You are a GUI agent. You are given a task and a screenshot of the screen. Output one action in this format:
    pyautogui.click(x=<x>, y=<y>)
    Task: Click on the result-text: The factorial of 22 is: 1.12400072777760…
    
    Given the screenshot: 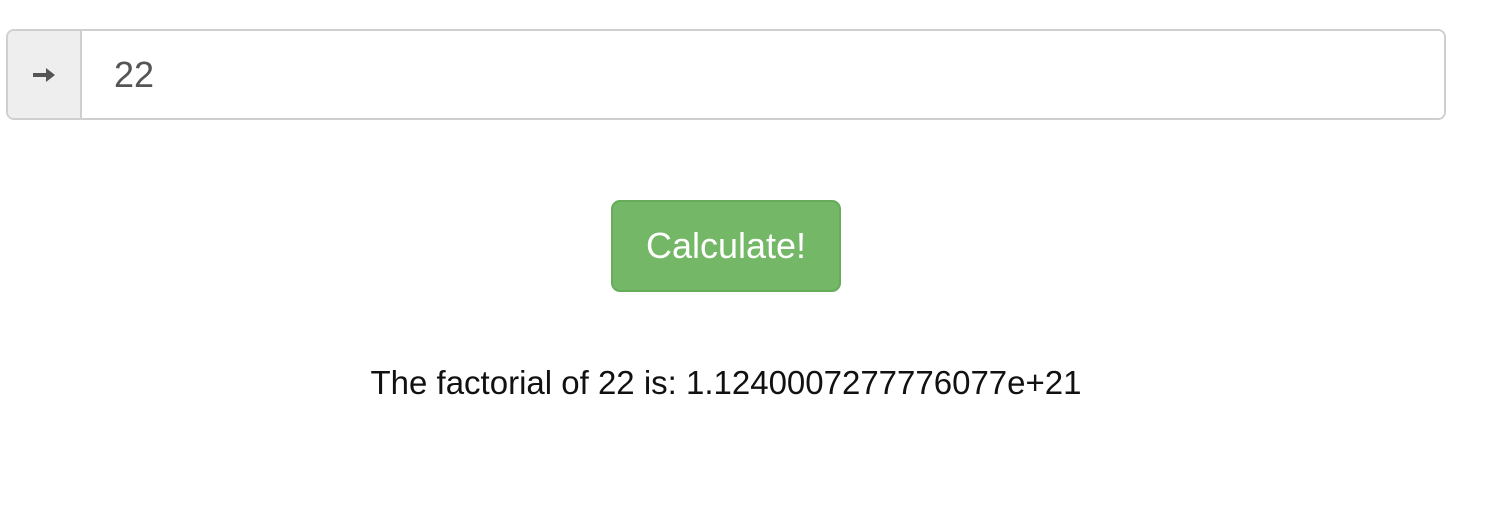 What is the action you would take?
    pyautogui.click(x=726, y=382)
    